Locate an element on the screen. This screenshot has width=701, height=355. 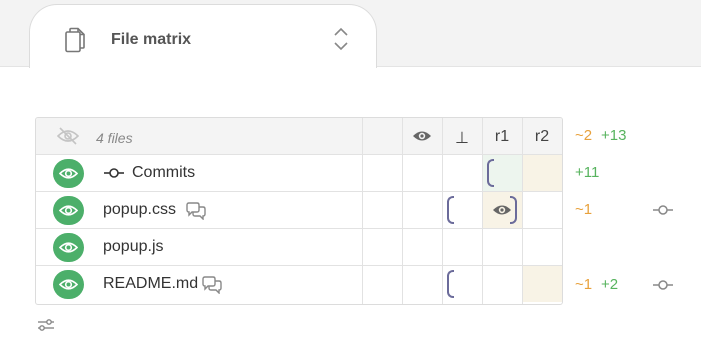
file-name: popup.js is located at coordinates (133, 247).